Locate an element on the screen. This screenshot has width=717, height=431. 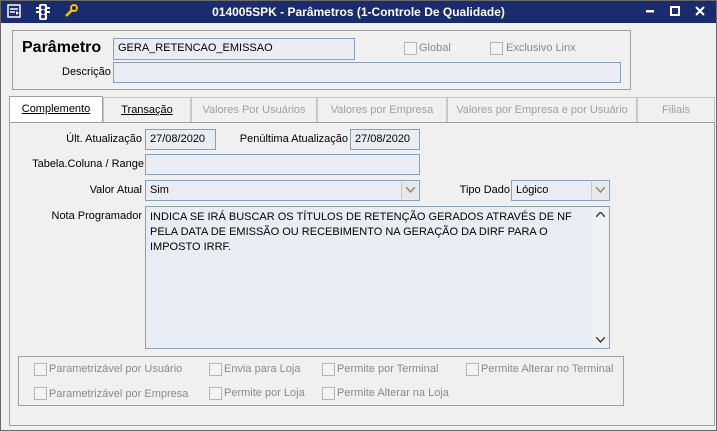
tab-valores-empresa: Valores por Empresa is located at coordinates (382, 109).